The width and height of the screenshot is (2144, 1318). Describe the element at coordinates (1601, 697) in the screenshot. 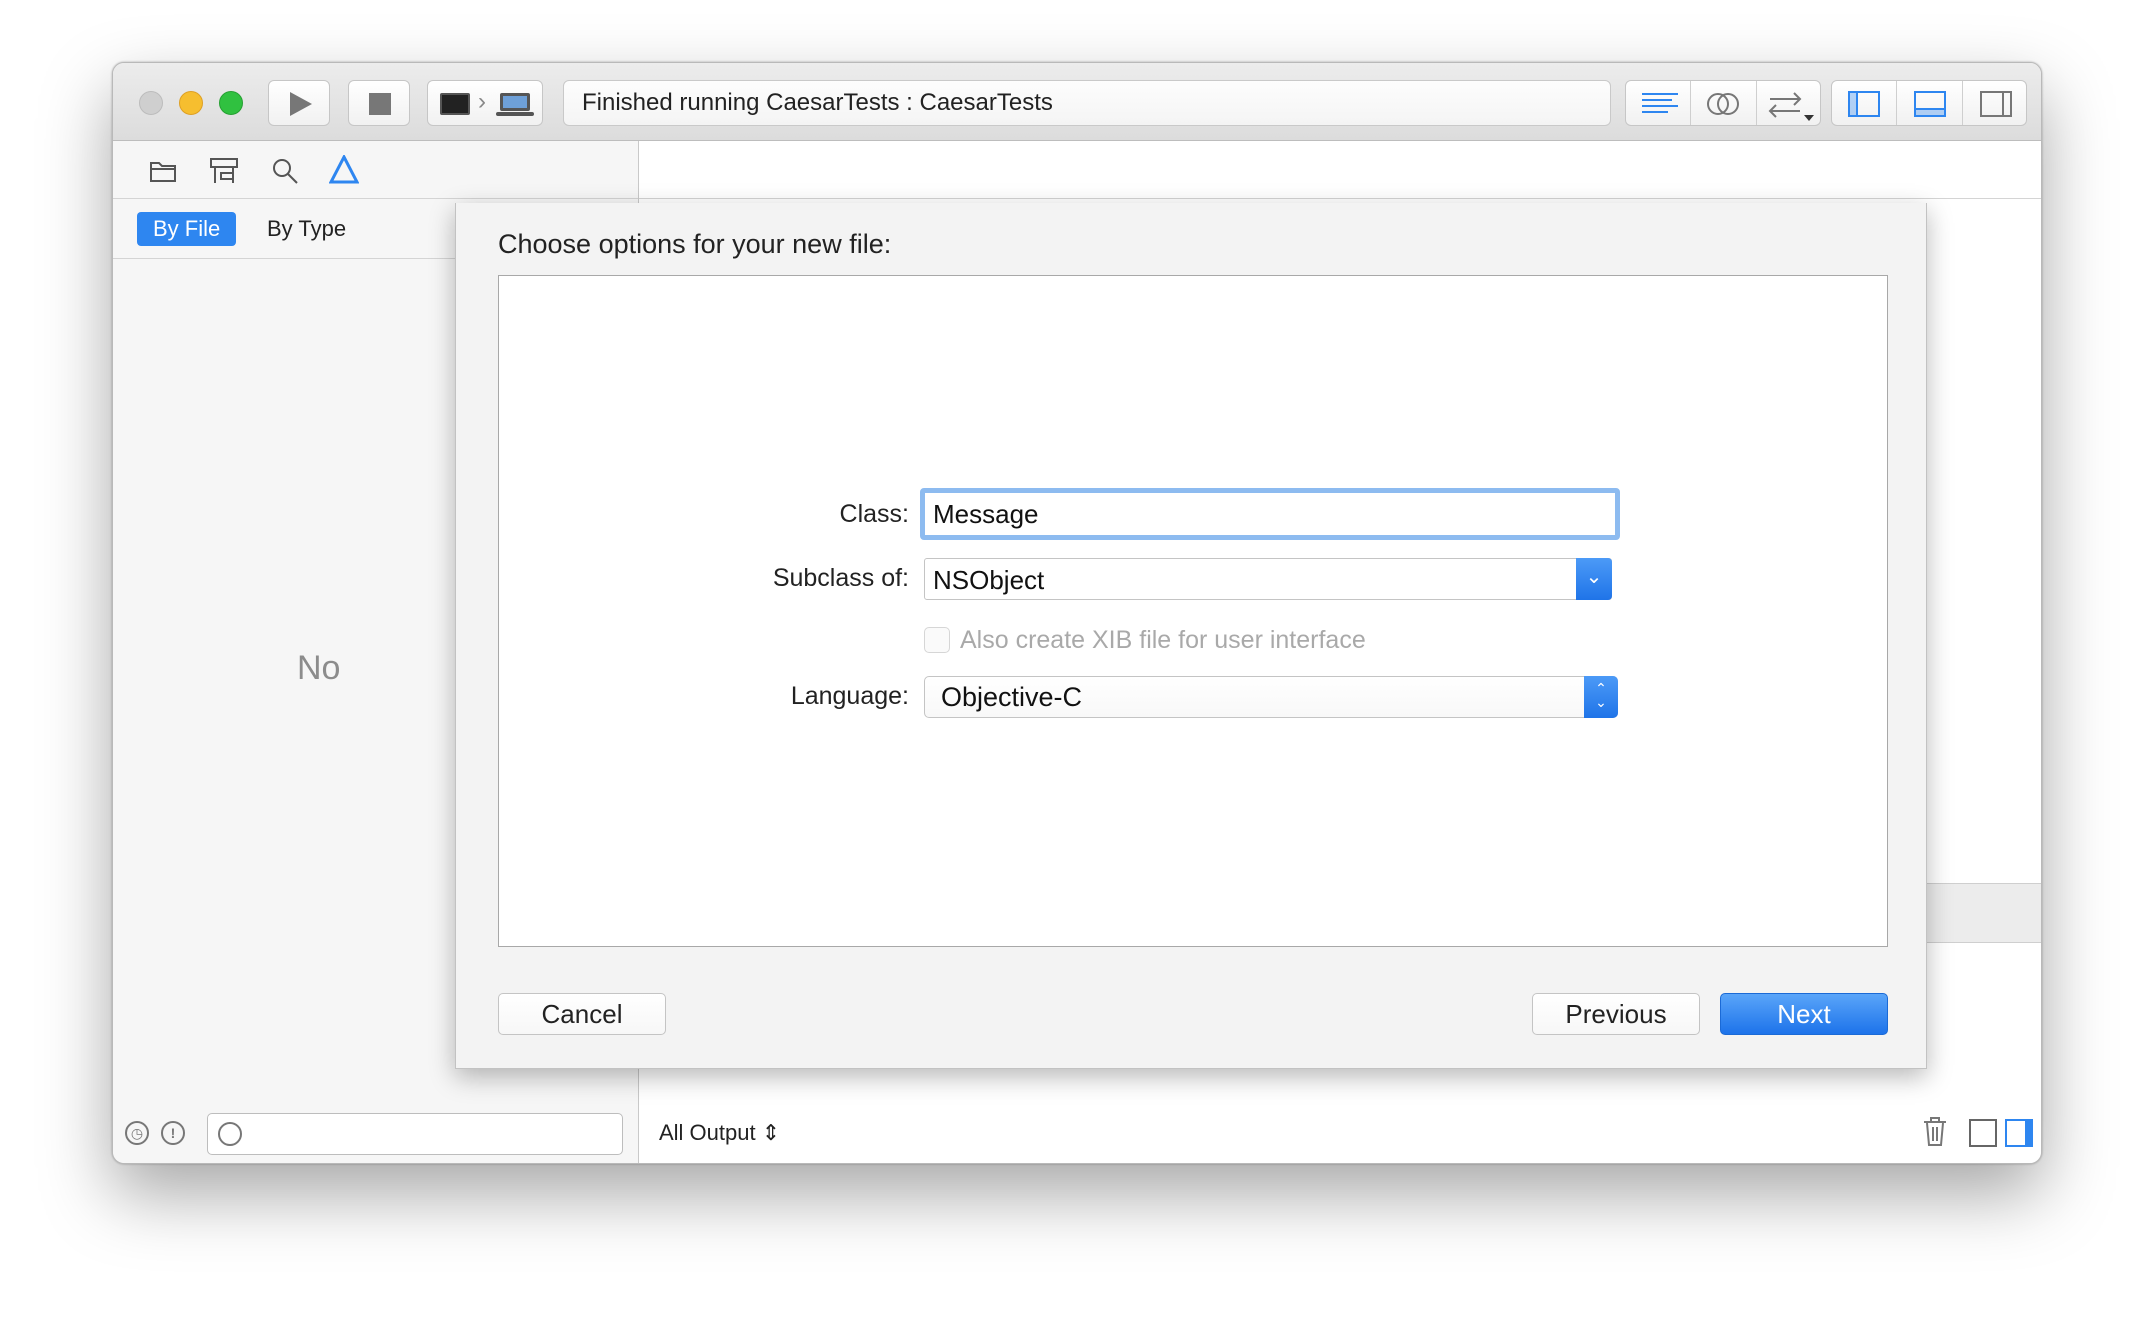

I see `up-down-chevron-icon: ⌃ ⌄` at that location.